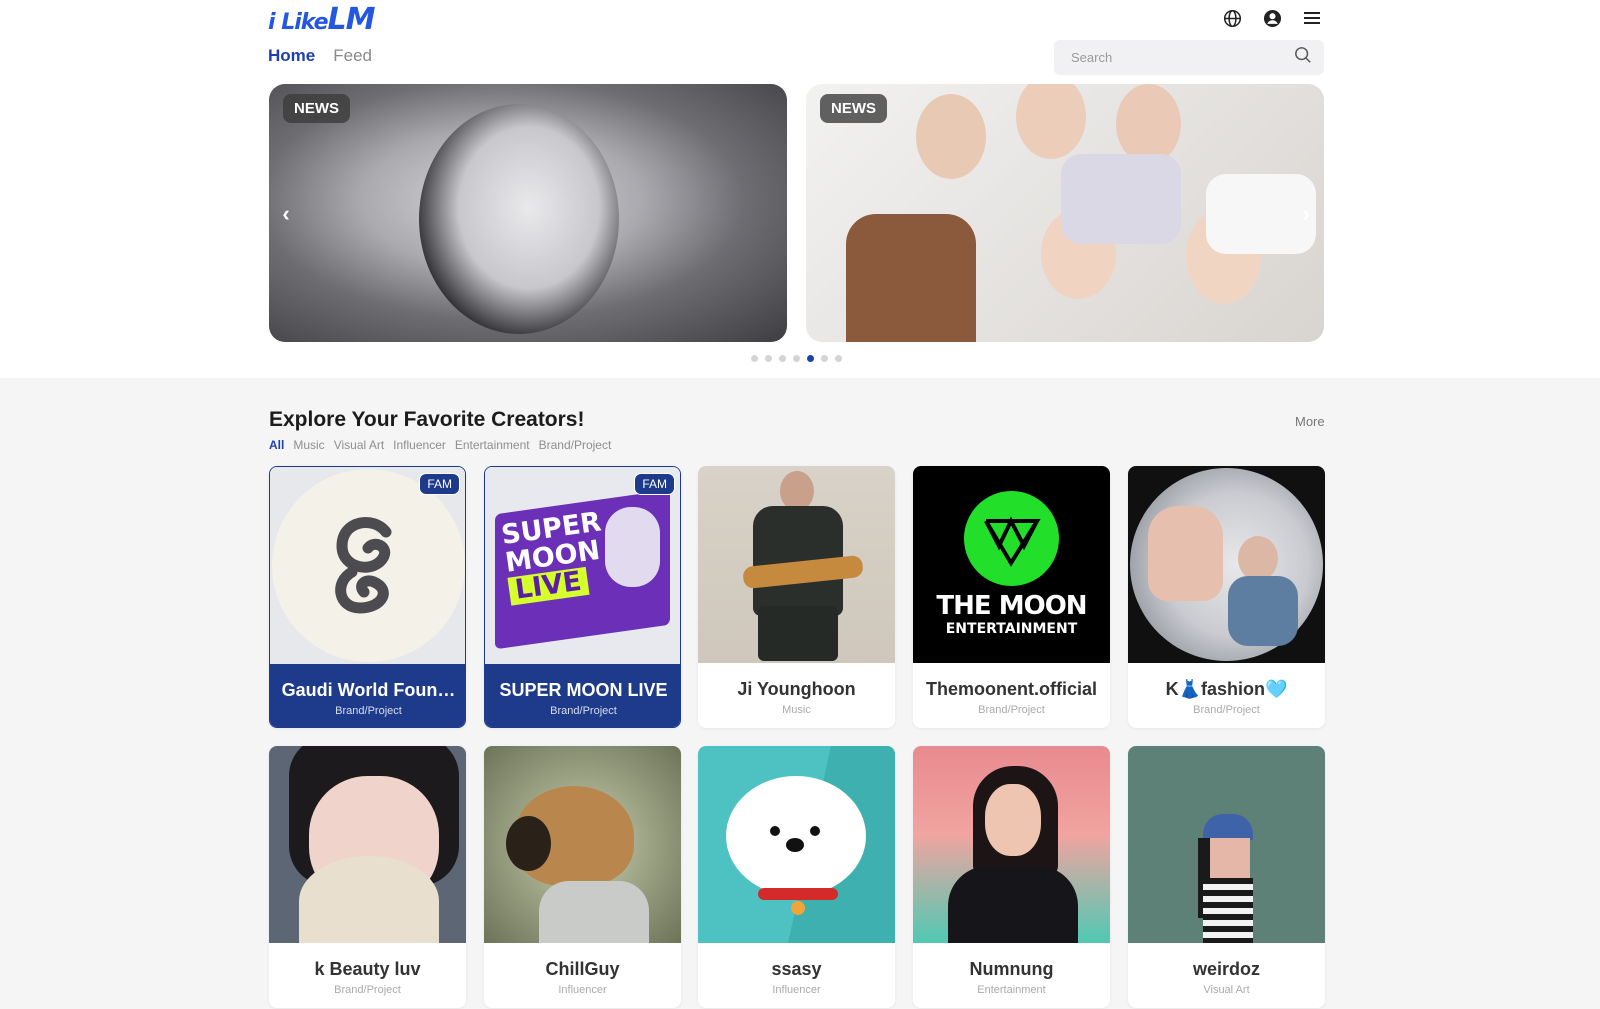 This screenshot has width=1600, height=1009. Describe the element at coordinates (1182, 57) in the screenshot. I see `search-input` at that location.